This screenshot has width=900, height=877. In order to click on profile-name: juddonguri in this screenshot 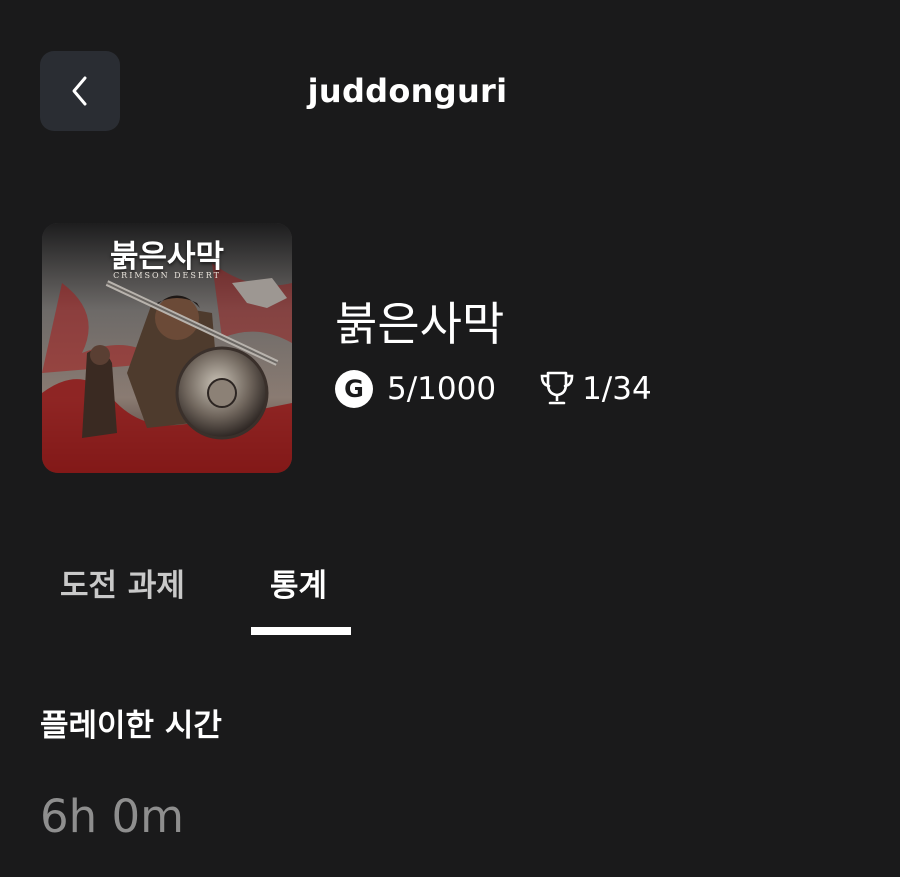, I will do `click(407, 91)`.